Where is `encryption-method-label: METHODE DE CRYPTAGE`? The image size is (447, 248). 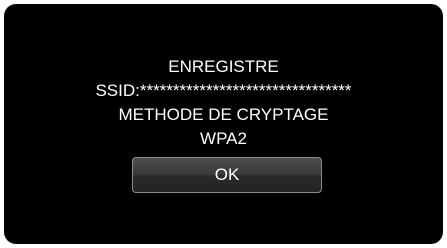 encryption-method-label: METHODE DE CRYPTAGE is located at coordinates (223, 114).